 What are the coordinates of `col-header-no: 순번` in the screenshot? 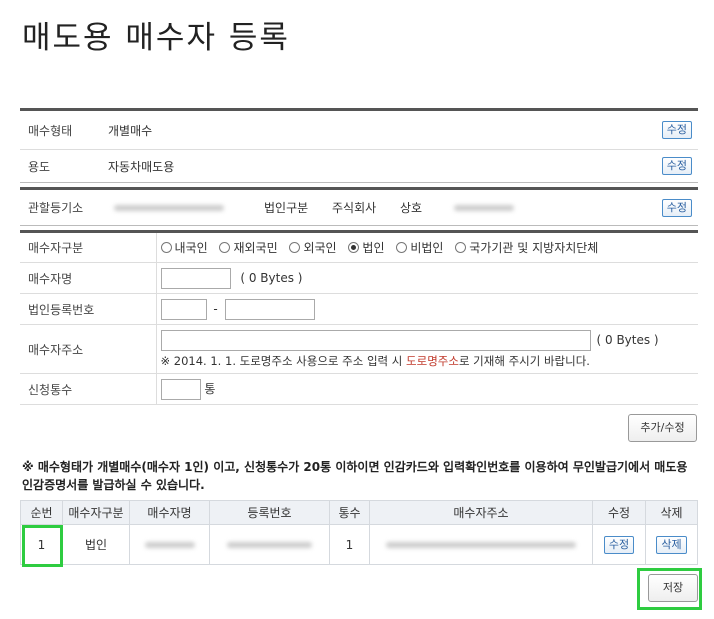 It's located at (41, 512).